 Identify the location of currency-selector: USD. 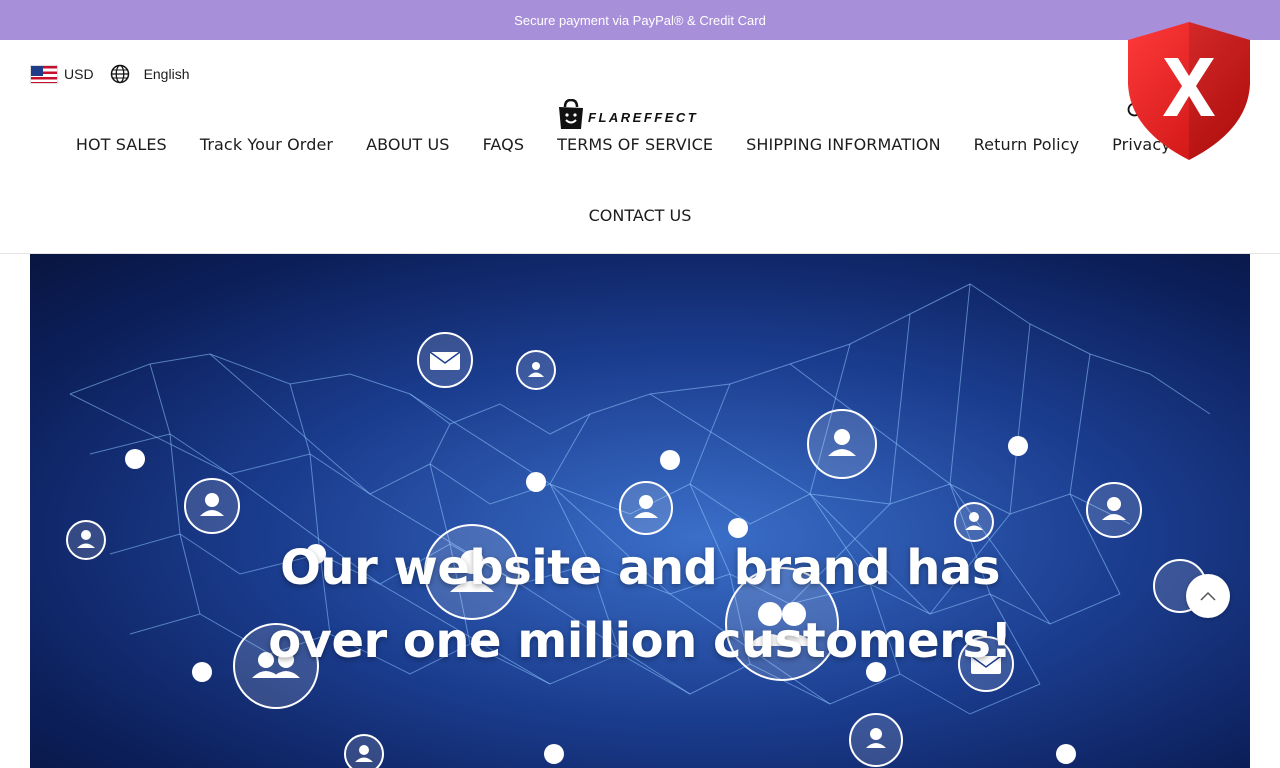
(79, 74).